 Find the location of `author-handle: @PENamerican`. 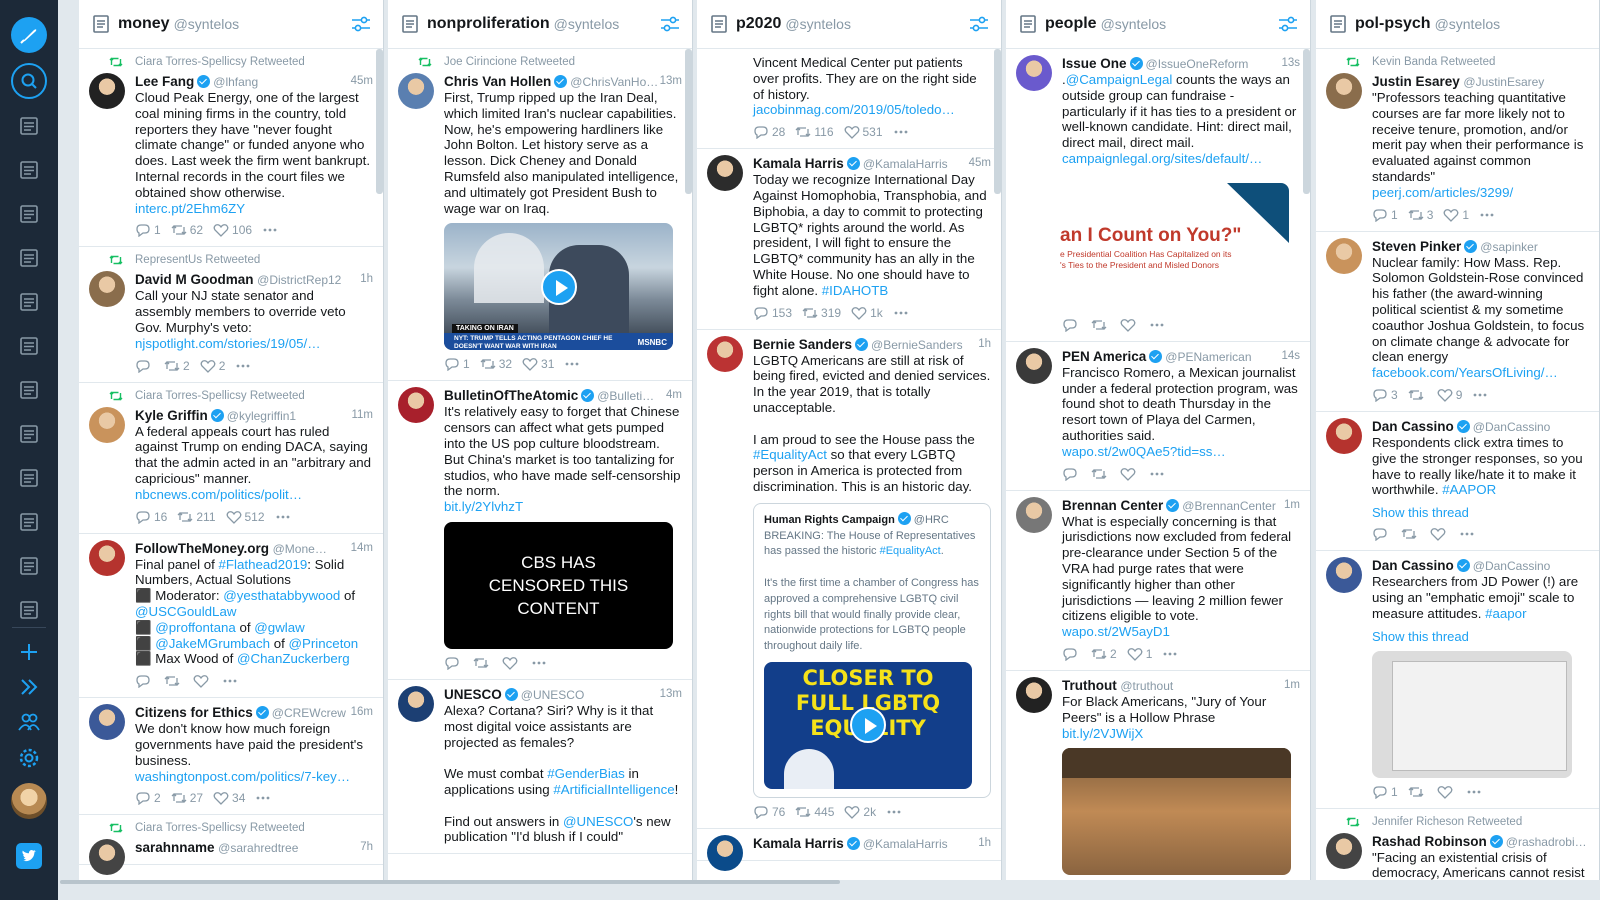

author-handle: @PENamerican is located at coordinates (1208, 357).